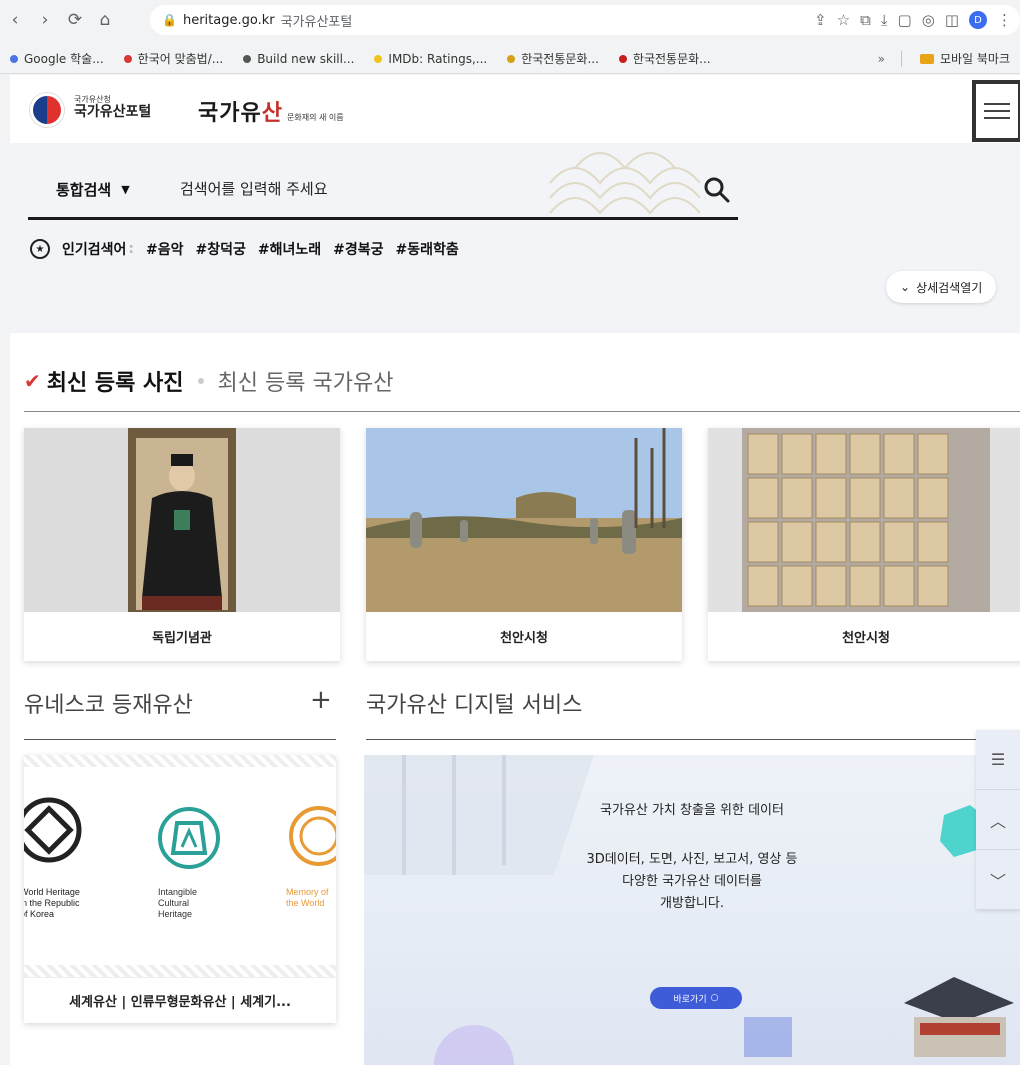  Describe the element at coordinates (45, 20) in the screenshot. I see `forward-icon: ›` at that location.